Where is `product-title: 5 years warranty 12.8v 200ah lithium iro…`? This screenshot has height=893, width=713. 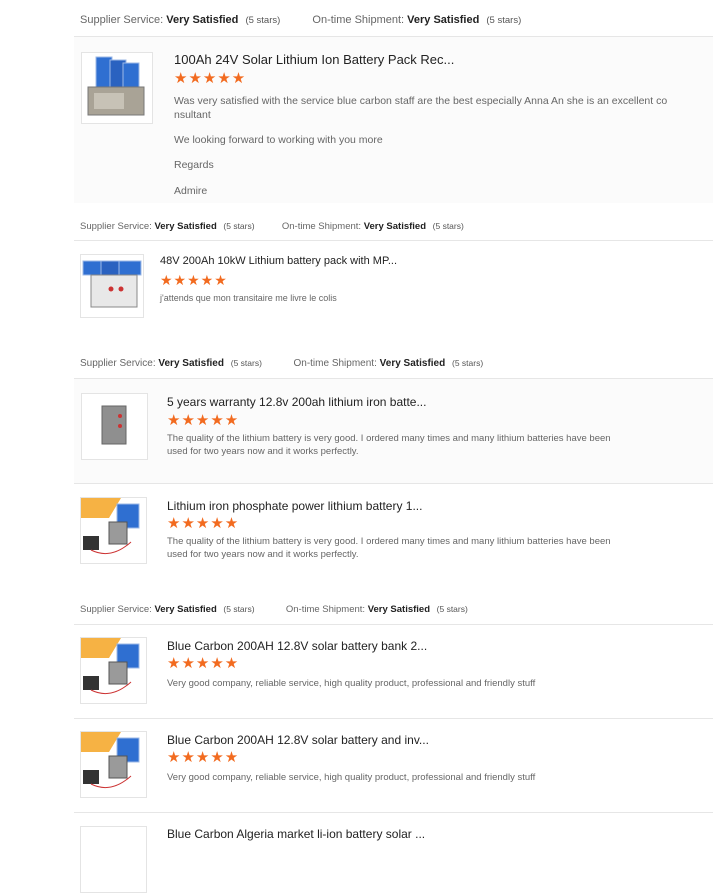 product-title: 5 years warranty 12.8v 200ah lithium iro… is located at coordinates (296, 402).